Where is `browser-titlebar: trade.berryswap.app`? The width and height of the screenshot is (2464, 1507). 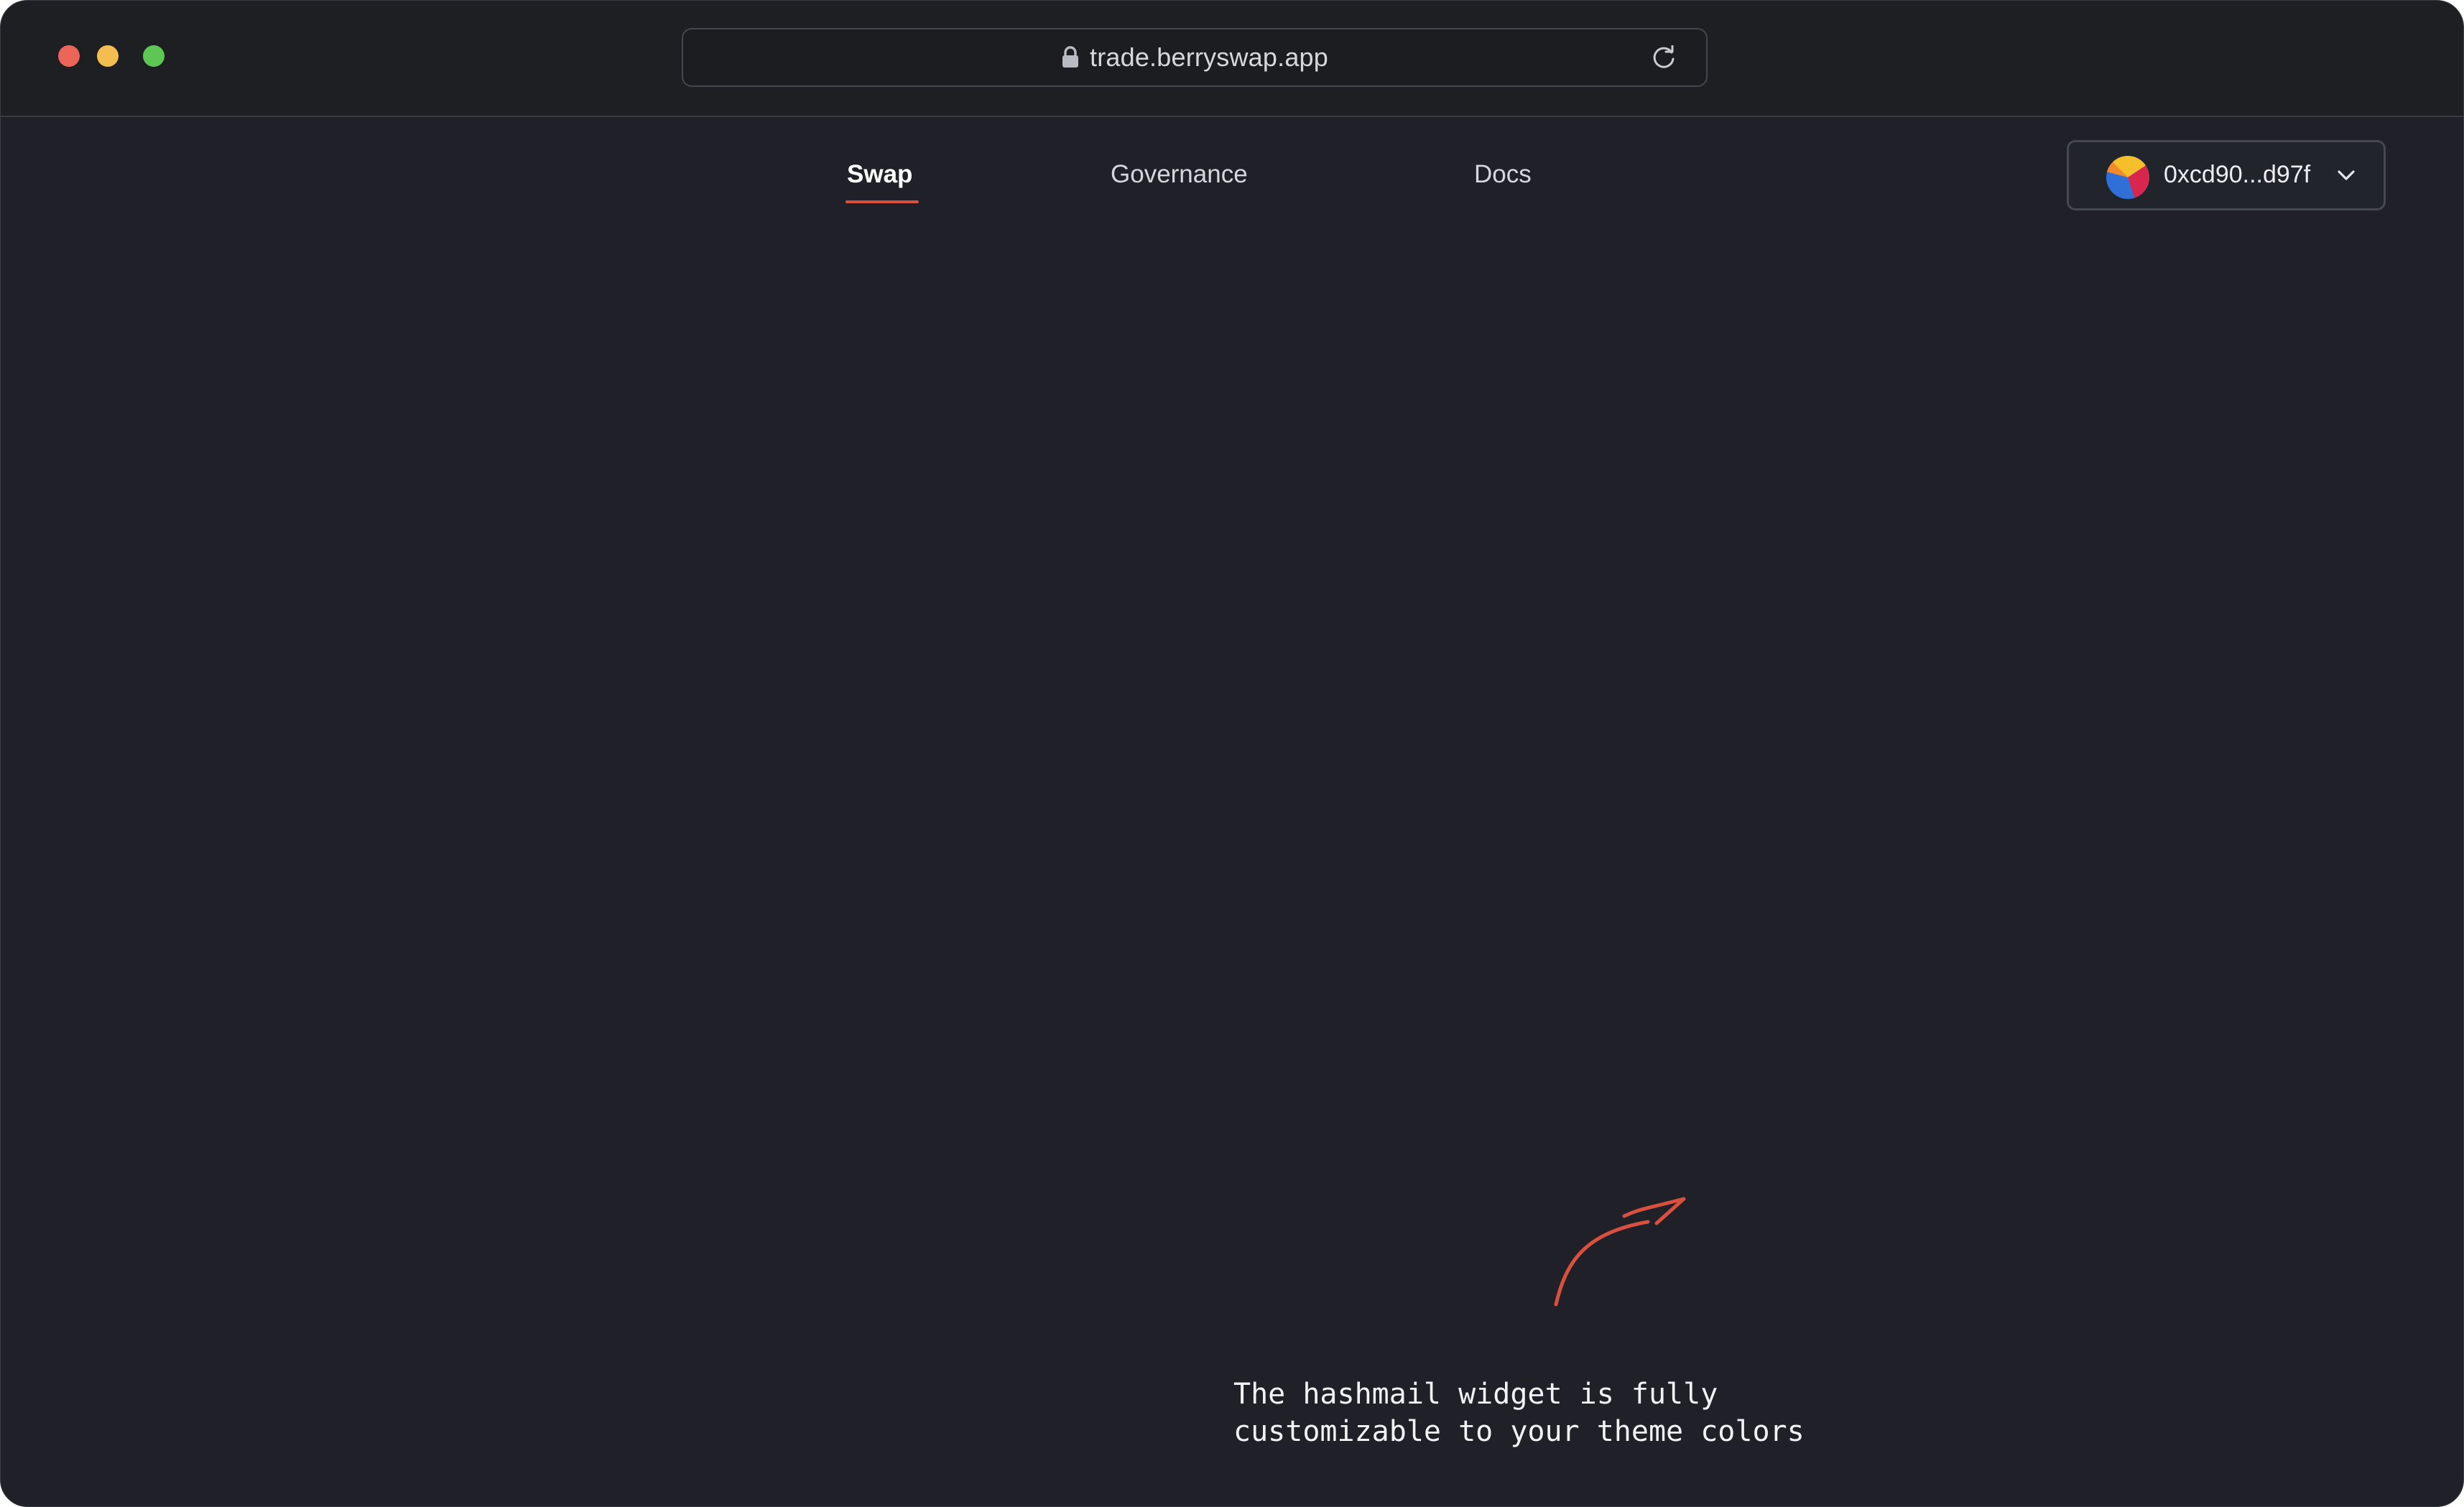
browser-titlebar: trade.berryswap.app is located at coordinates (1232, 59).